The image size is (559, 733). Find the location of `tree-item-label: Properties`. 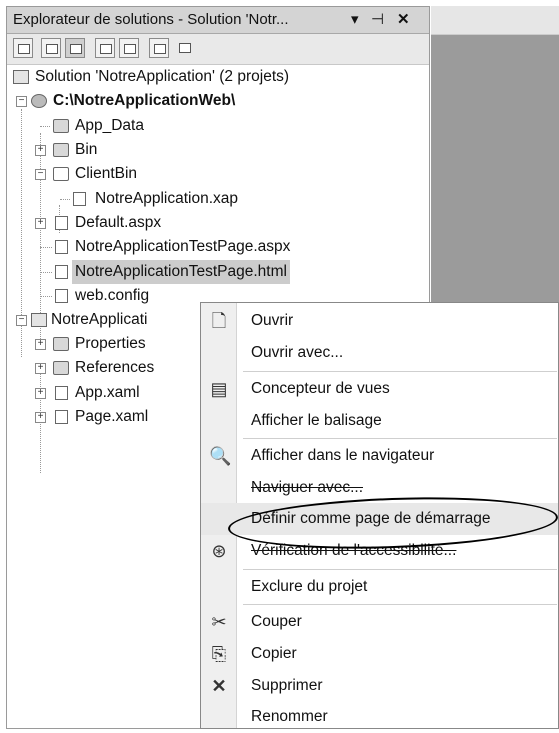

tree-item-label: Properties is located at coordinates (110, 343).